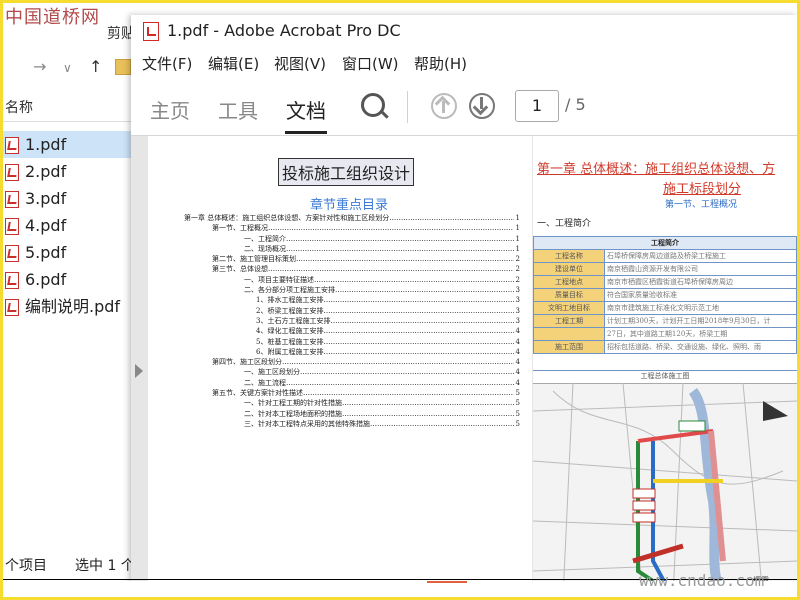 This screenshot has height=600, width=800. I want to click on table-row: 文明工地目标 南京市建筑施工标准化文明示范工地, so click(665, 308).